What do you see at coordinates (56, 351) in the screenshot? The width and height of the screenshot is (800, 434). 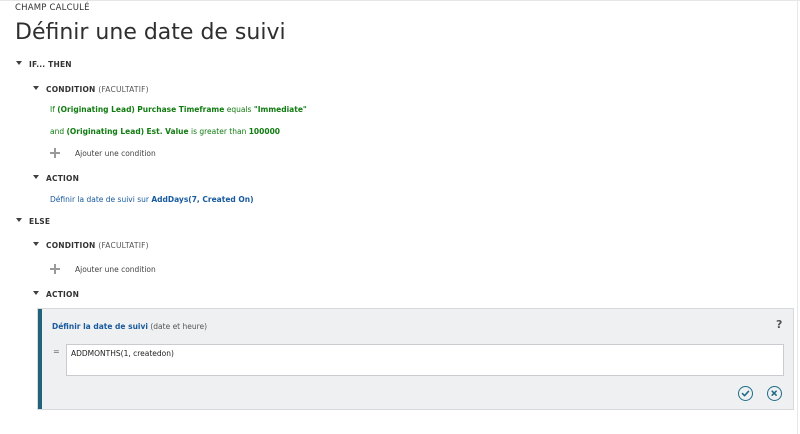 I see `equals-sign: =` at bounding box center [56, 351].